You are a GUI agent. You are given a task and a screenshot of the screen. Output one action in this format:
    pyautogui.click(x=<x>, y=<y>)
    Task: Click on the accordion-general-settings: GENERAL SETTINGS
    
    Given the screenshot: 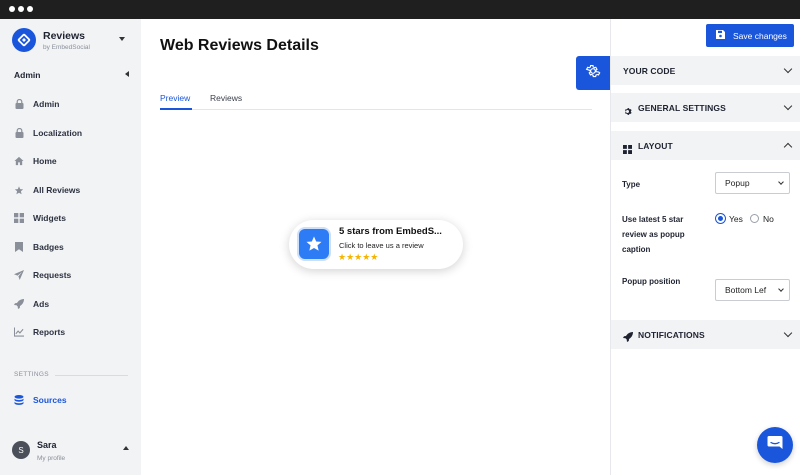 What is the action you would take?
    pyautogui.click(x=705, y=107)
    